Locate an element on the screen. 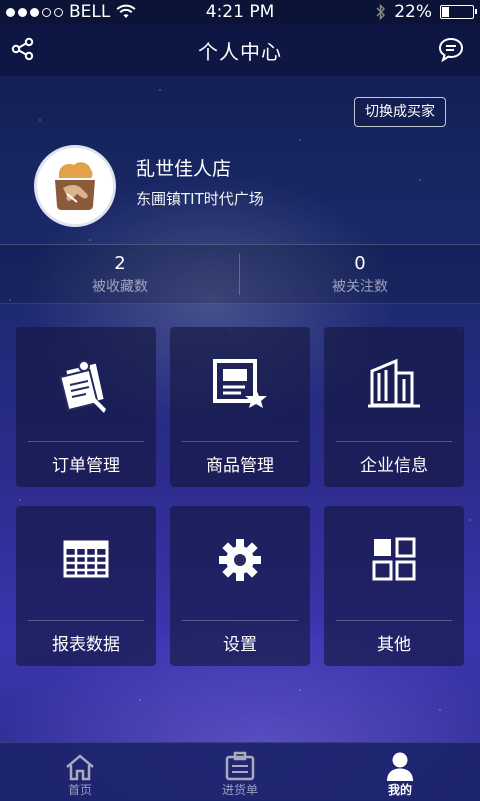  battery-icon is located at coordinates (458, 12).